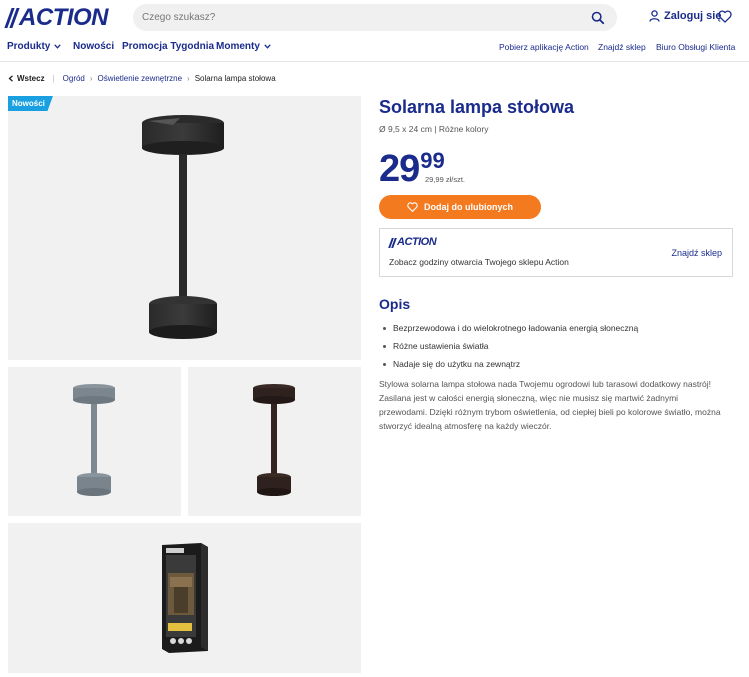 The width and height of the screenshot is (749, 677). Describe the element at coordinates (366, 17) in the screenshot. I see `search-input` at that location.